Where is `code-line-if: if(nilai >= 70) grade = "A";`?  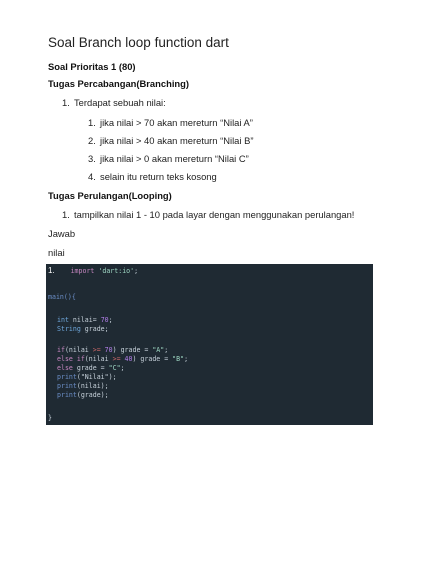 code-line-if: if(nilai >= 70) grade = "A"; is located at coordinates (113, 350).